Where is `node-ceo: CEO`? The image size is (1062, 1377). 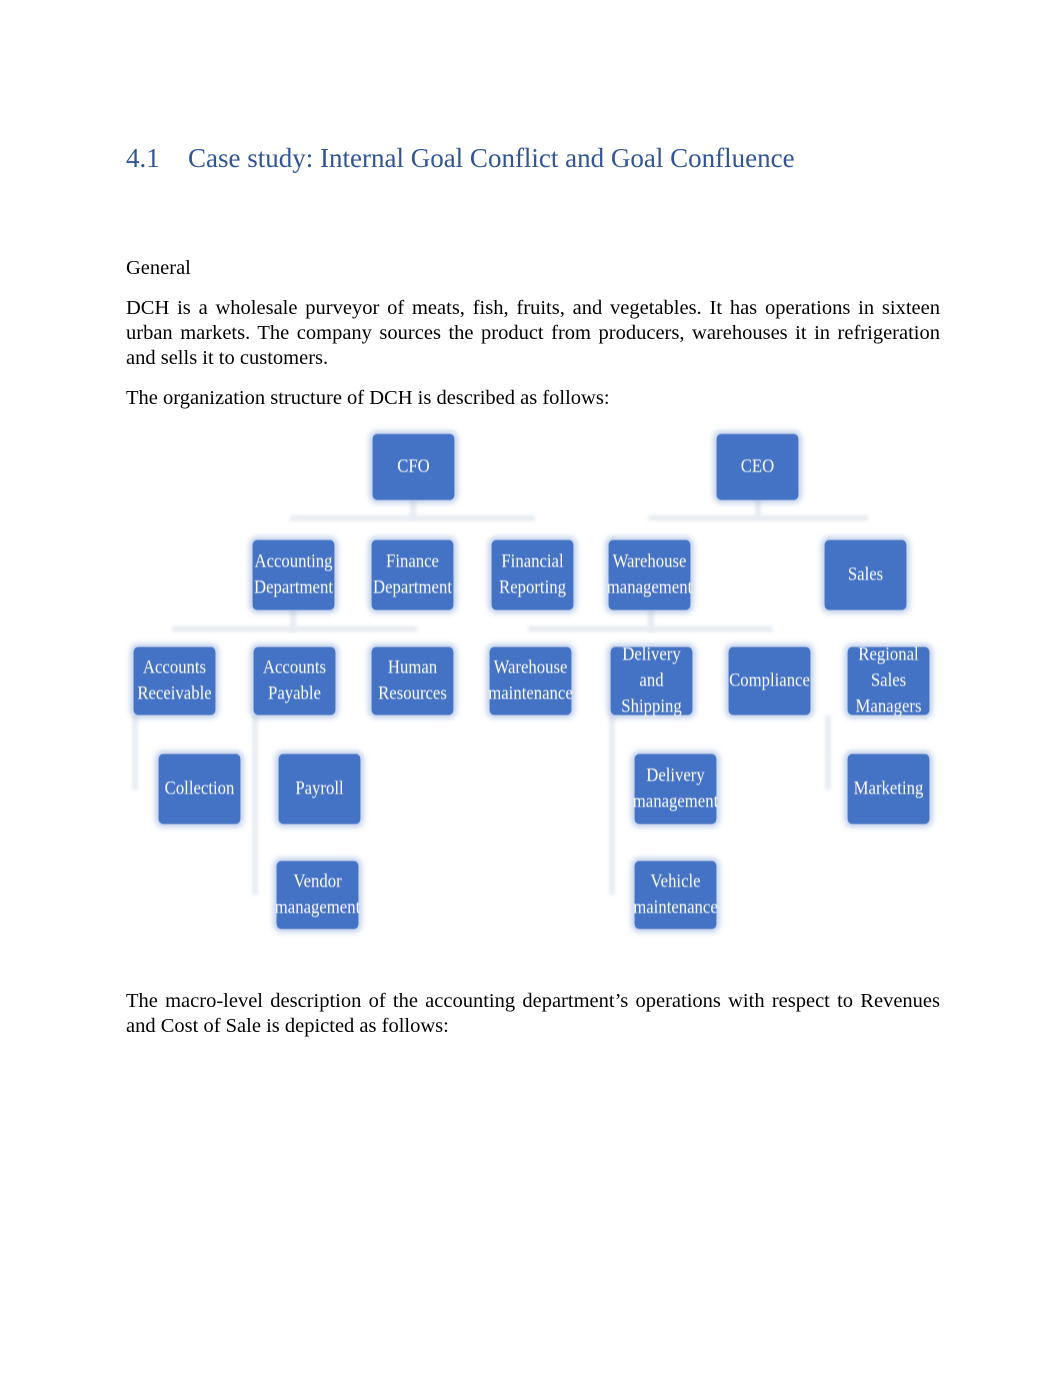
node-ceo: CEO is located at coordinates (757, 467).